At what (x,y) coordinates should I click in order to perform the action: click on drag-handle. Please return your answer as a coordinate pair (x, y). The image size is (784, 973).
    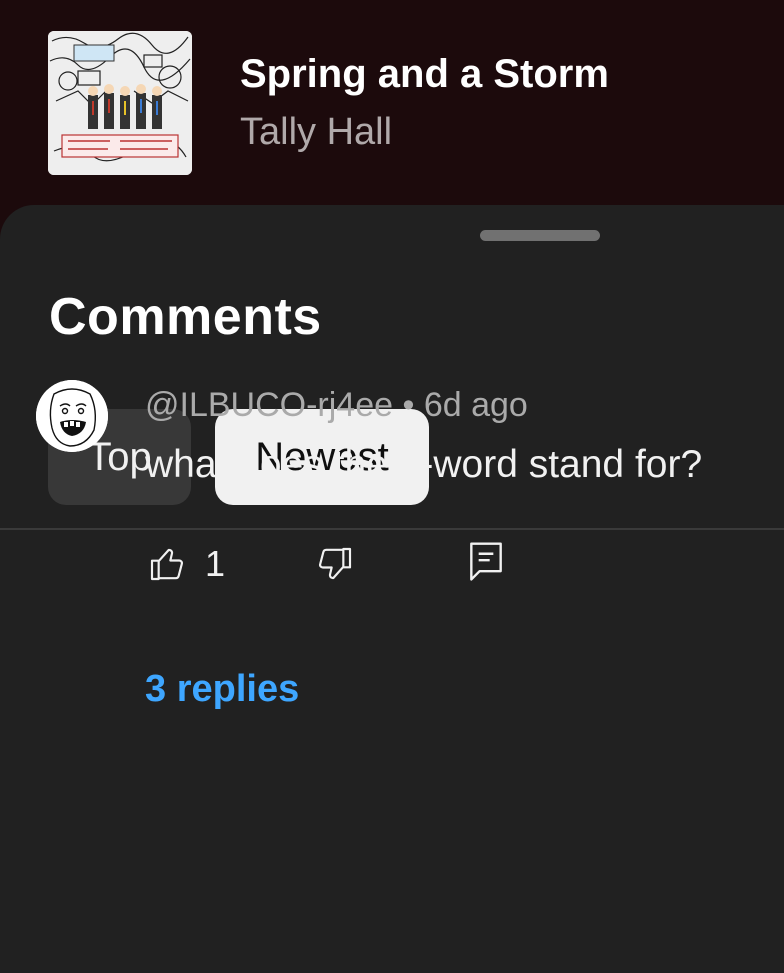
    Looking at the image, I should click on (540, 235).